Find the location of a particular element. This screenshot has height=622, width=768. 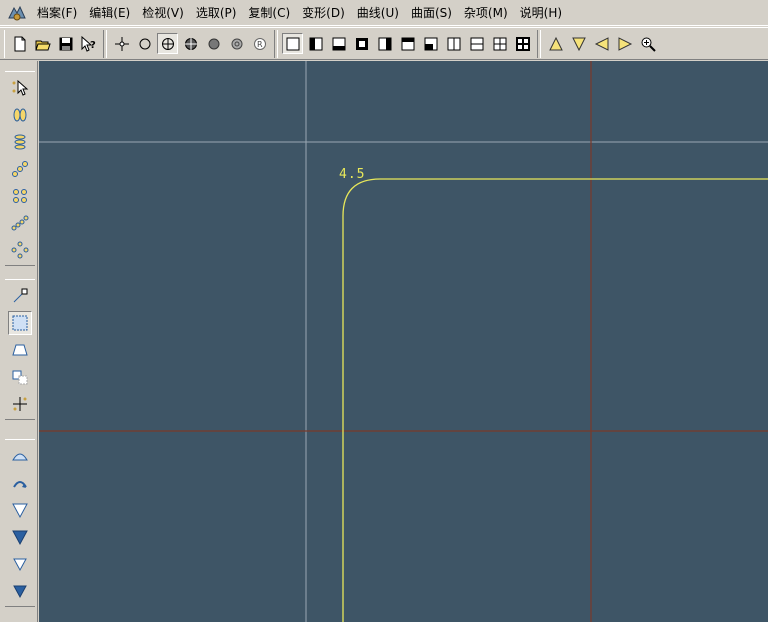

arc-arrow-icon is located at coordinates (20, 483).